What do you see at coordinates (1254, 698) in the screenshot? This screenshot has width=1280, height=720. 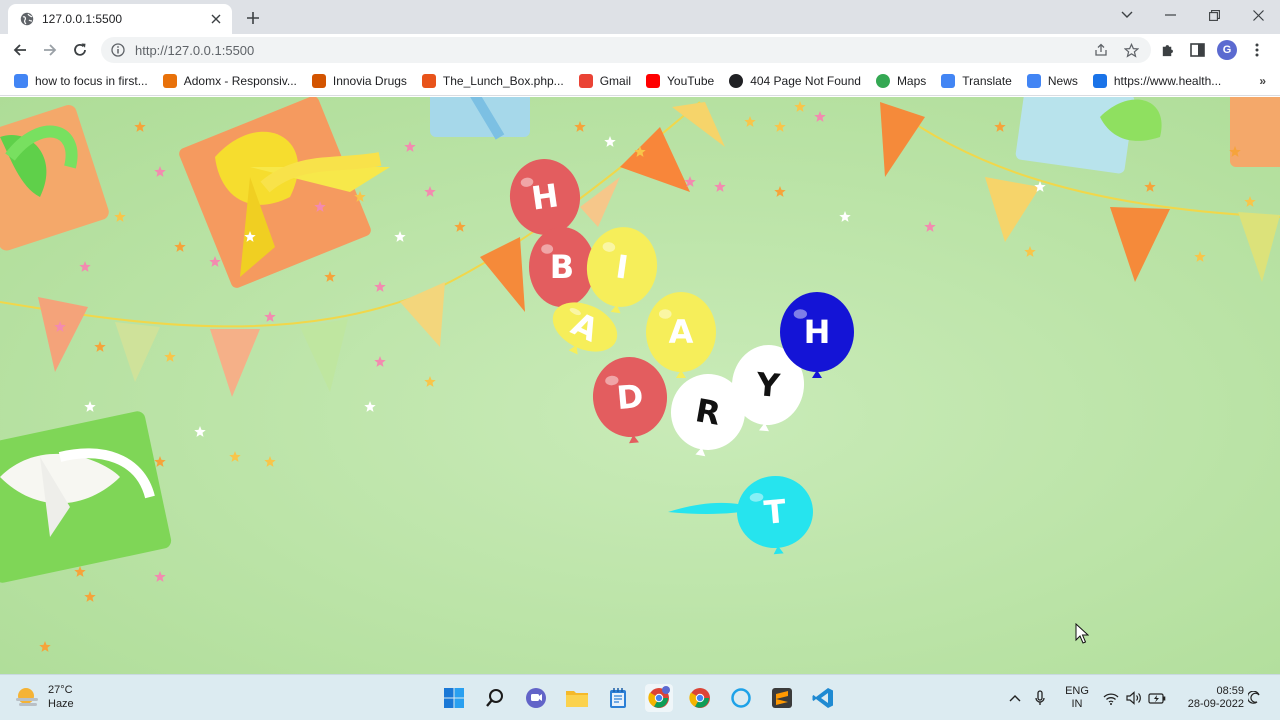 I see `notifications-icon` at bounding box center [1254, 698].